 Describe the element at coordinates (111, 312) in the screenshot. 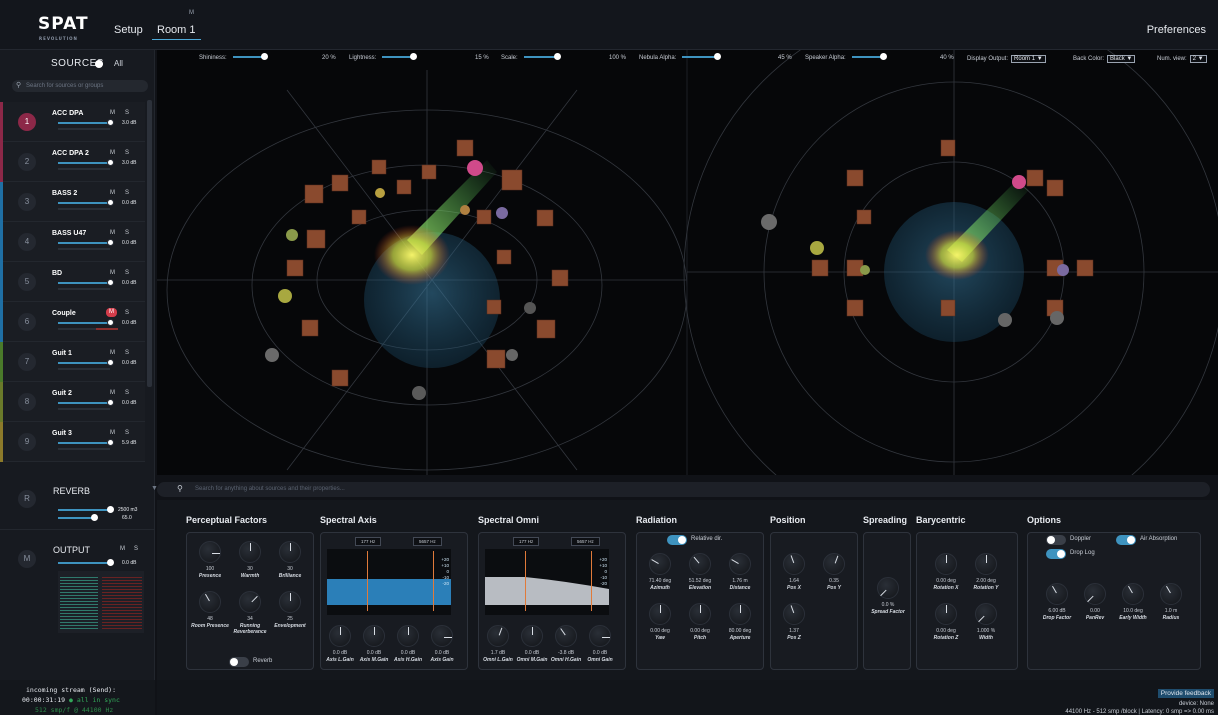

I see `mute-button-active: M` at that location.